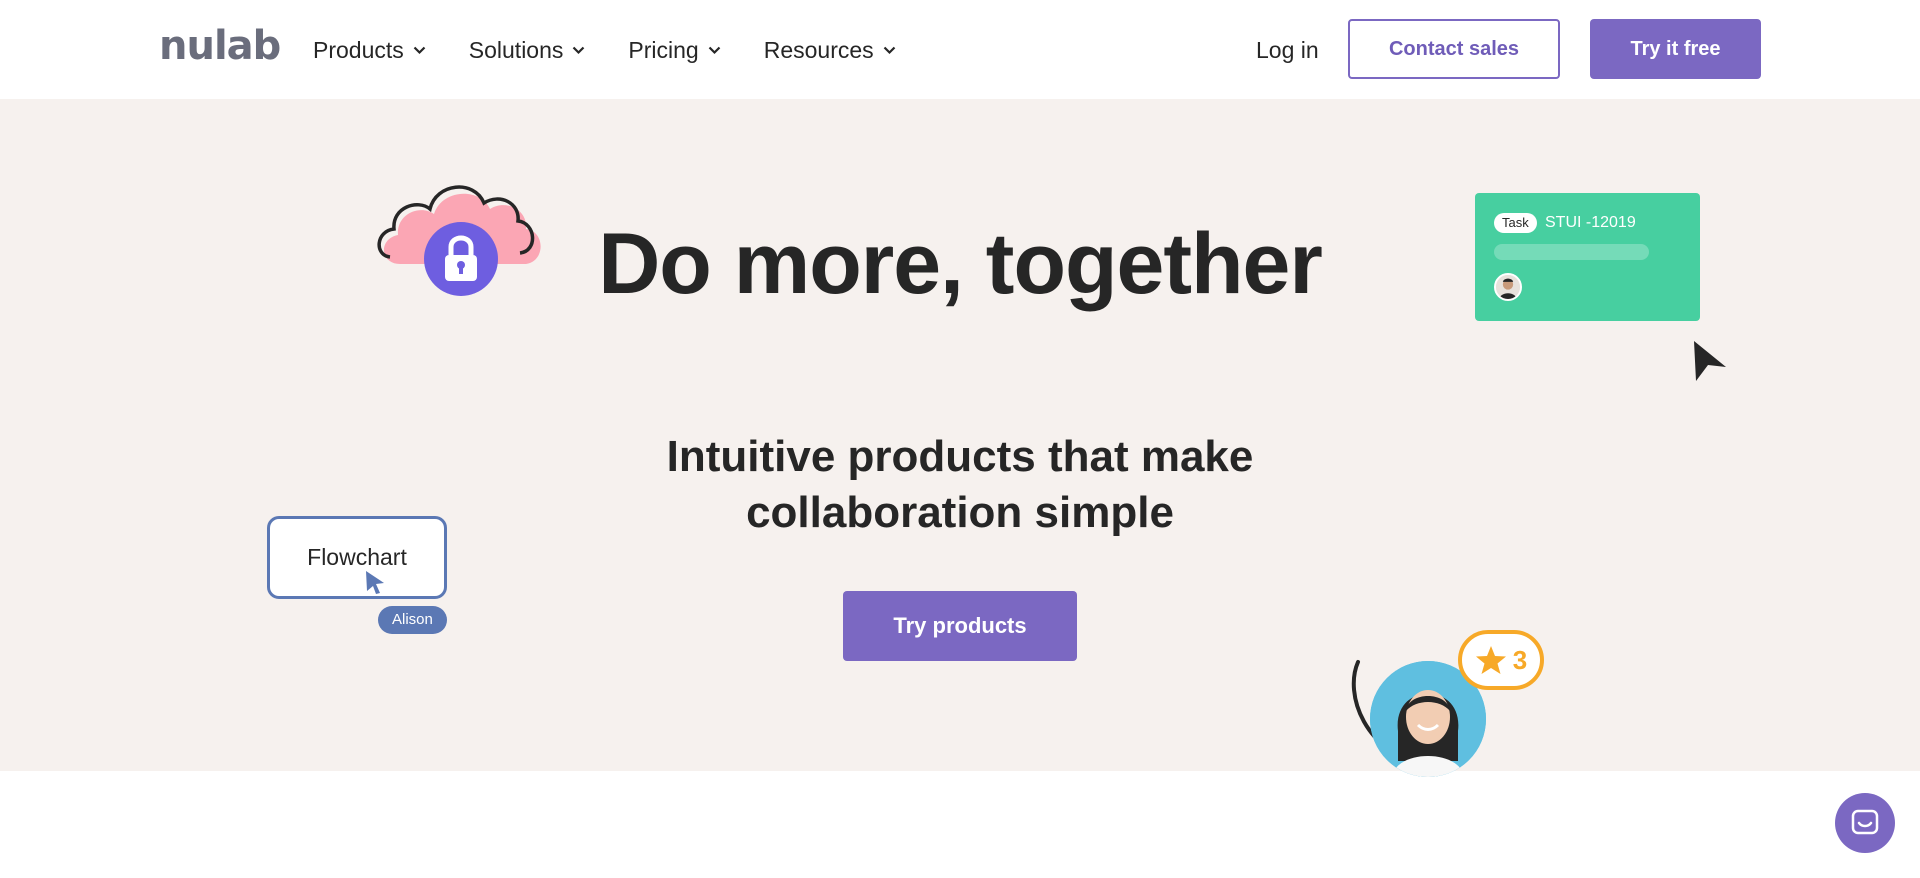 Image resolution: width=1920 pixels, height=878 pixels. I want to click on contact-sales-button: Contact sales, so click(1454, 49).